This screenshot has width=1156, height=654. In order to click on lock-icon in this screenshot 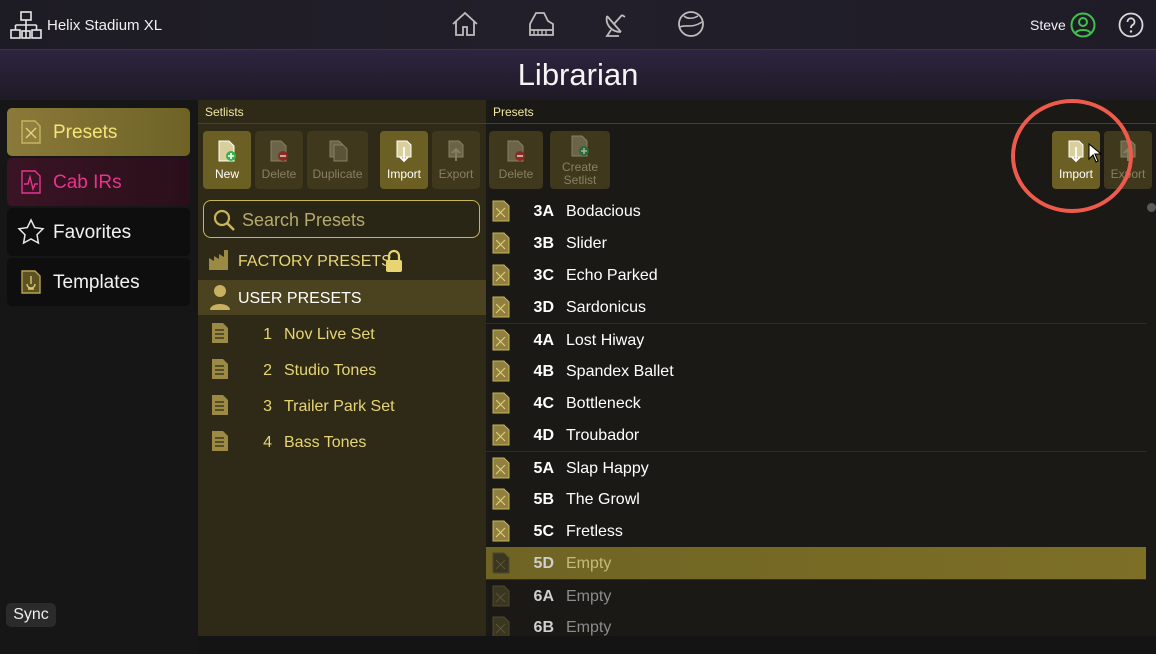, I will do `click(394, 260)`.